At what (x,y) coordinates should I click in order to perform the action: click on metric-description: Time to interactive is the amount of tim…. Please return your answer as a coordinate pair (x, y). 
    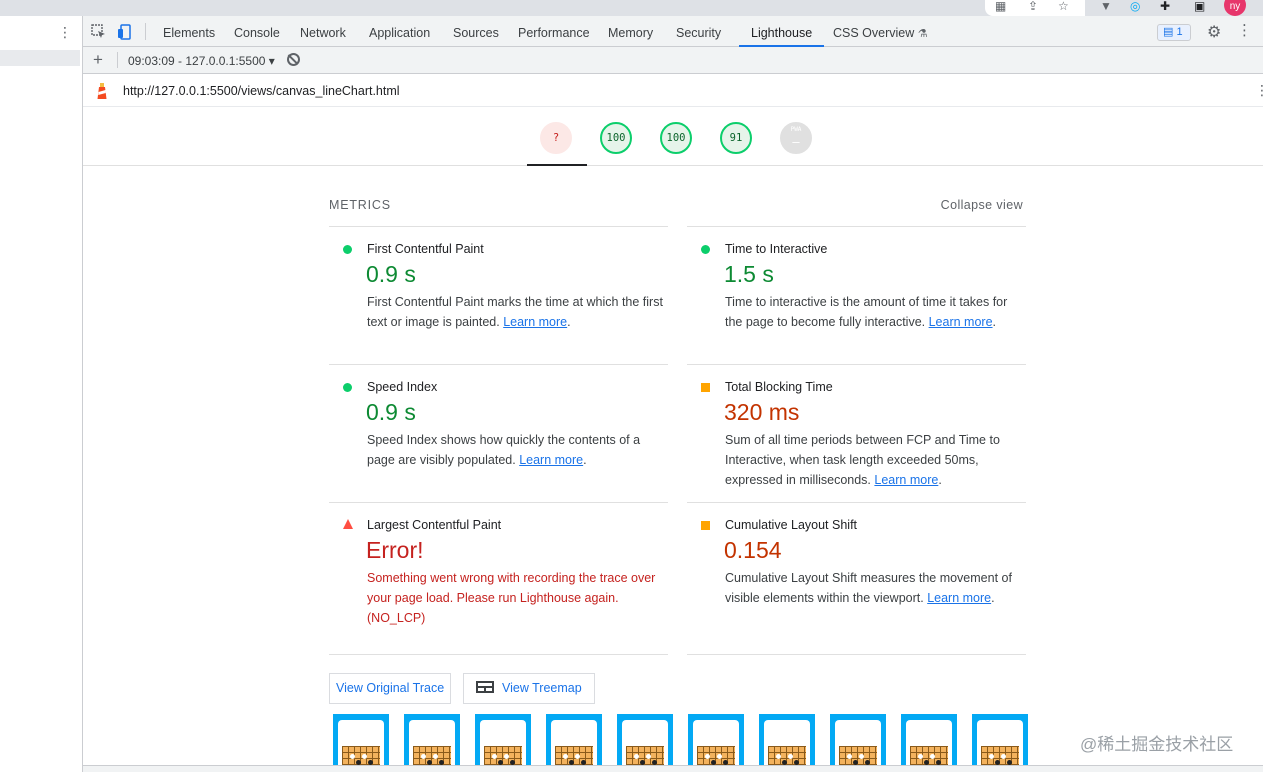
    Looking at the image, I should click on (873, 312).